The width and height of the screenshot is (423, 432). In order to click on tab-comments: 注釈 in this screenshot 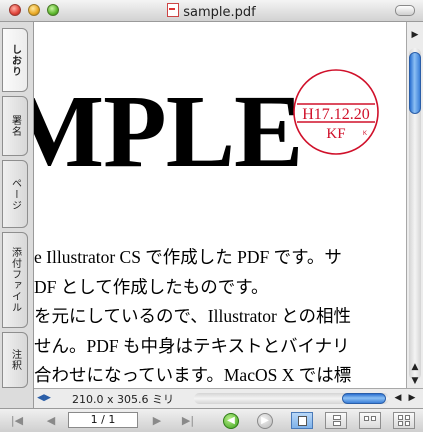, I will do `click(15, 360)`.